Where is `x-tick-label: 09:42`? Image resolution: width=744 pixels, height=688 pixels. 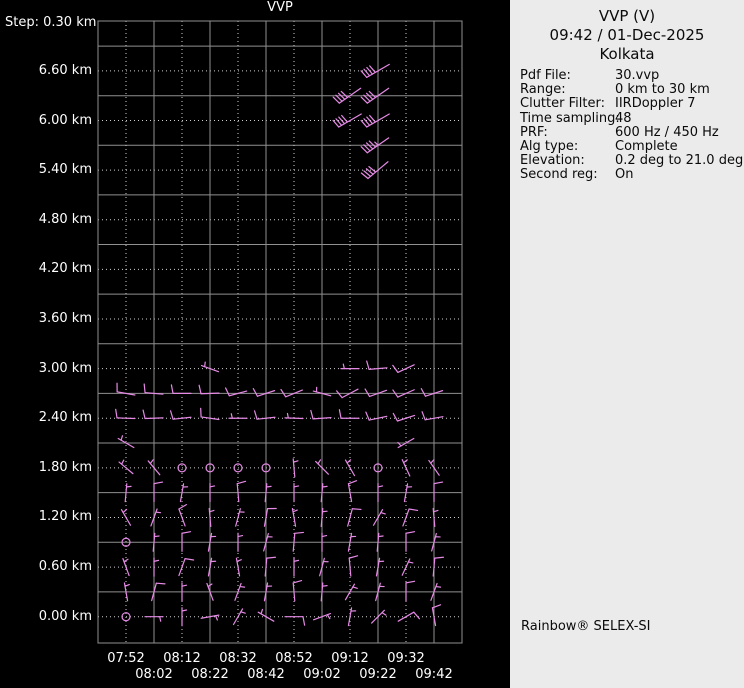 x-tick-label: 09:42 is located at coordinates (434, 674).